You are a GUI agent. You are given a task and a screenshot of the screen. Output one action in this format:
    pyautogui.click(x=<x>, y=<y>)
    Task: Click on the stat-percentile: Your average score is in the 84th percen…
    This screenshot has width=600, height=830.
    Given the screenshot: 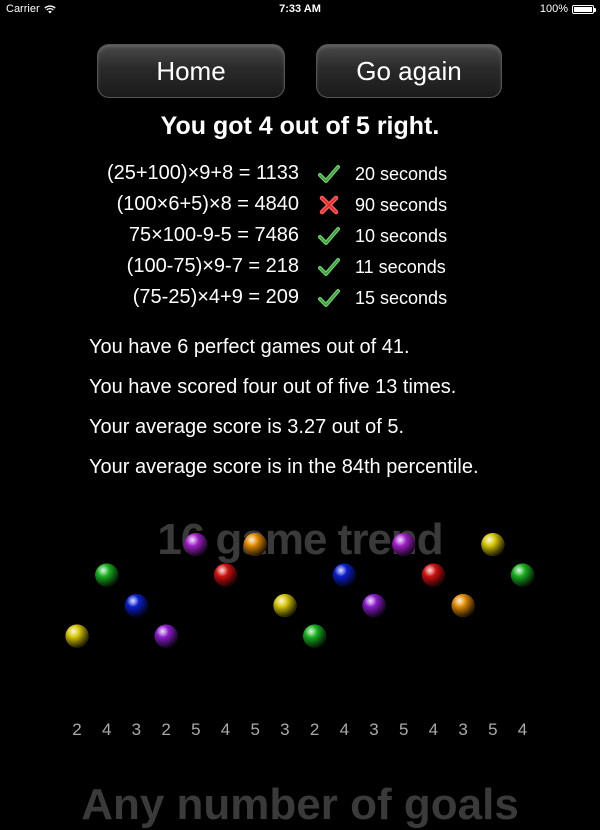 What is the action you would take?
    pyautogui.click(x=284, y=467)
    